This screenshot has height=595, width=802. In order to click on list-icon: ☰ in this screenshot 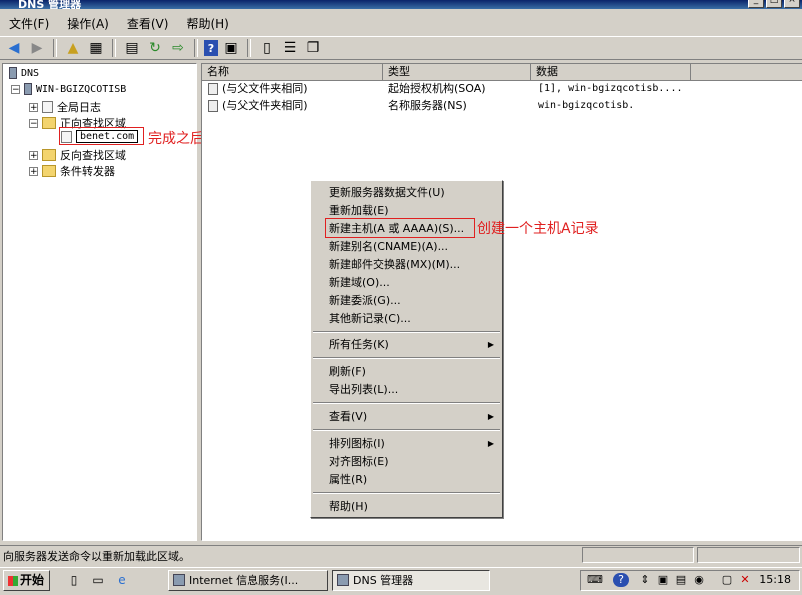, I will do `click(290, 48)`.